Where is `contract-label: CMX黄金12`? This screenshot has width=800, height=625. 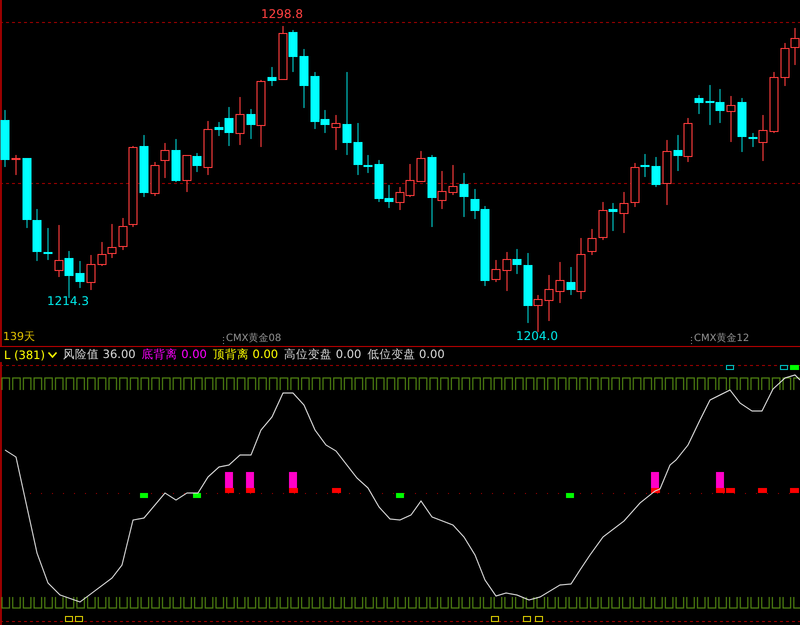
contract-label: CMX黄金12 is located at coordinates (722, 339).